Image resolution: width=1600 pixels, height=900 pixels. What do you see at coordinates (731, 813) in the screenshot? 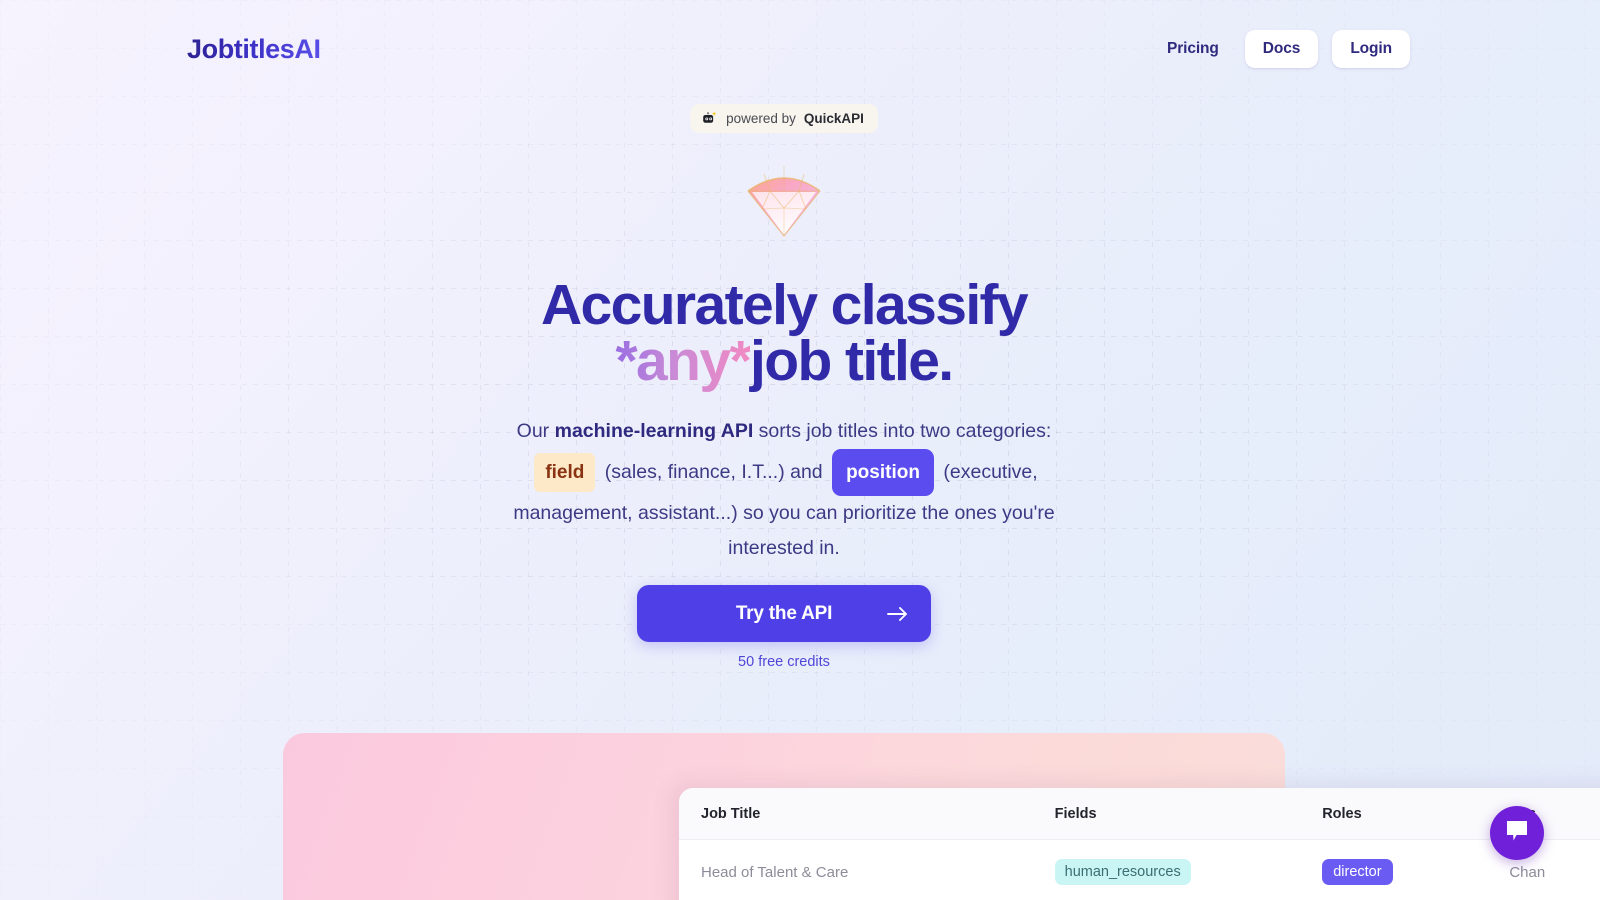
I see `table-col-job-title: Job Title` at bounding box center [731, 813].